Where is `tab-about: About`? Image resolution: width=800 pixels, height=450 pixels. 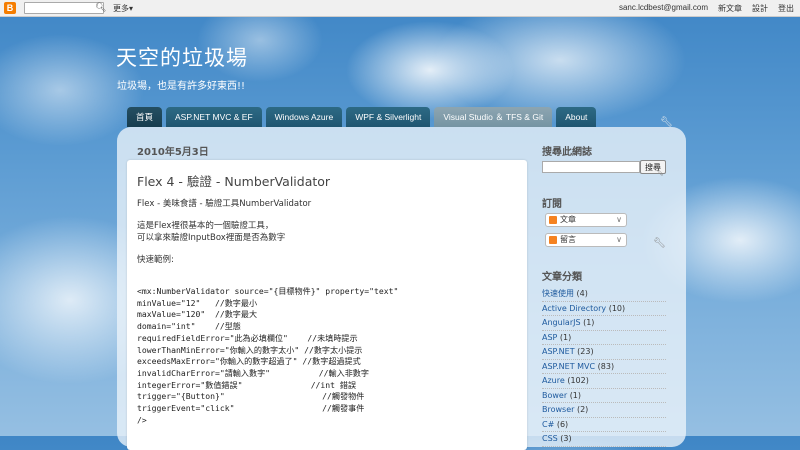
tab-about: About is located at coordinates (576, 117).